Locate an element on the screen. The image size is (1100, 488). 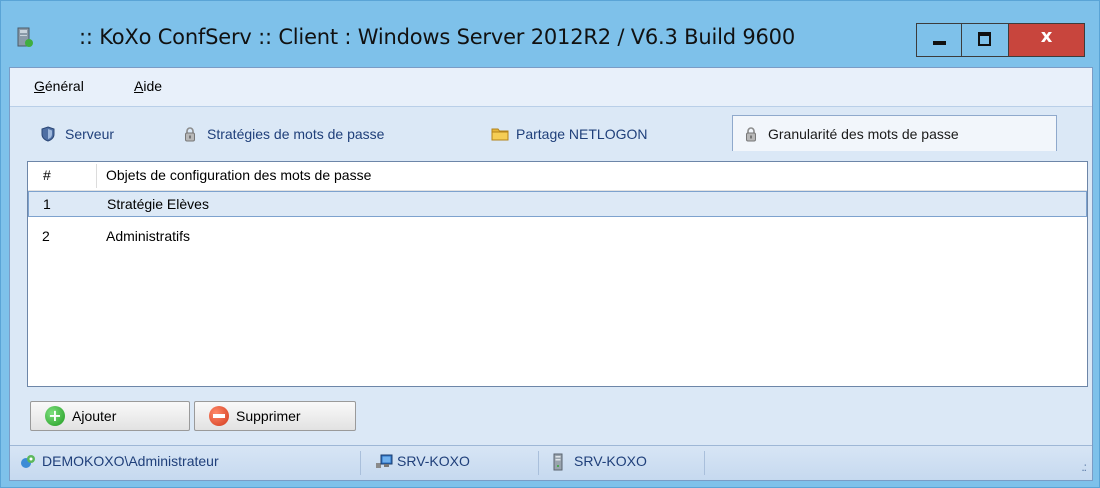
row-number: 2 is located at coordinates (46, 236).